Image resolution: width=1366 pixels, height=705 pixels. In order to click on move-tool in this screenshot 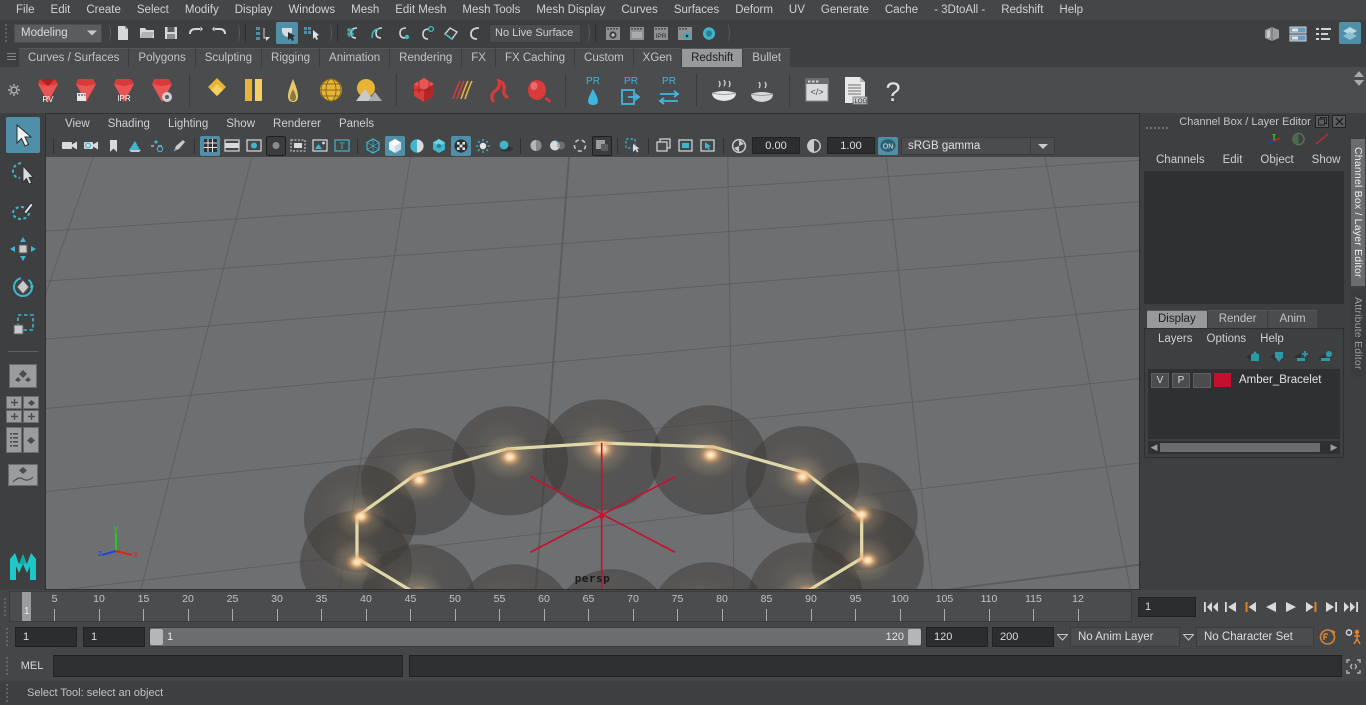, I will do `click(23, 249)`.